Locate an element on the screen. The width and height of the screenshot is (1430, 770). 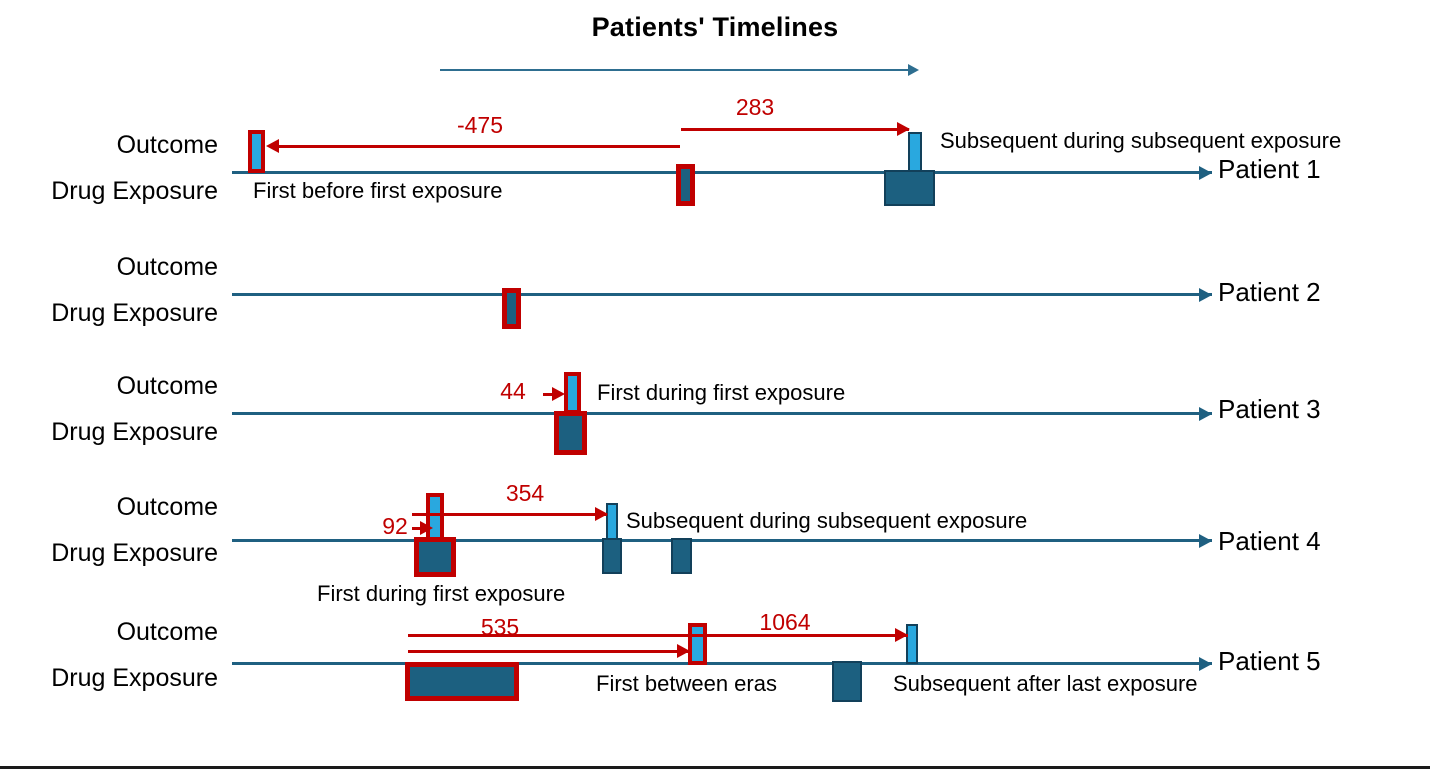
patient-1-measure-2-line is located at coordinates (795, 129).